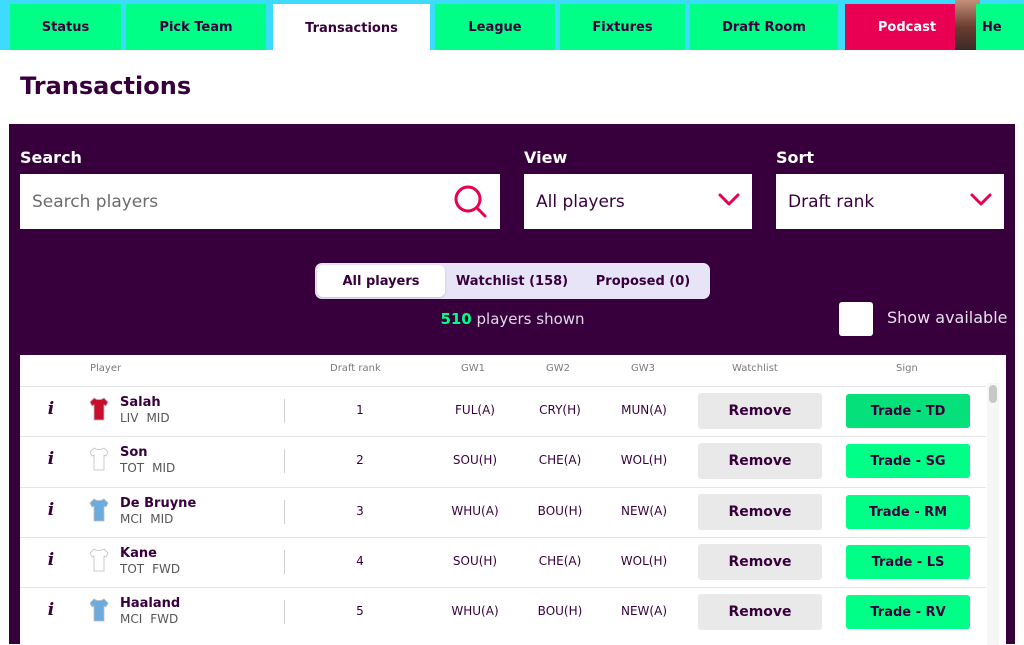  Describe the element at coordinates (908, 562) in the screenshot. I see `trade-button: Trade - LS` at that location.